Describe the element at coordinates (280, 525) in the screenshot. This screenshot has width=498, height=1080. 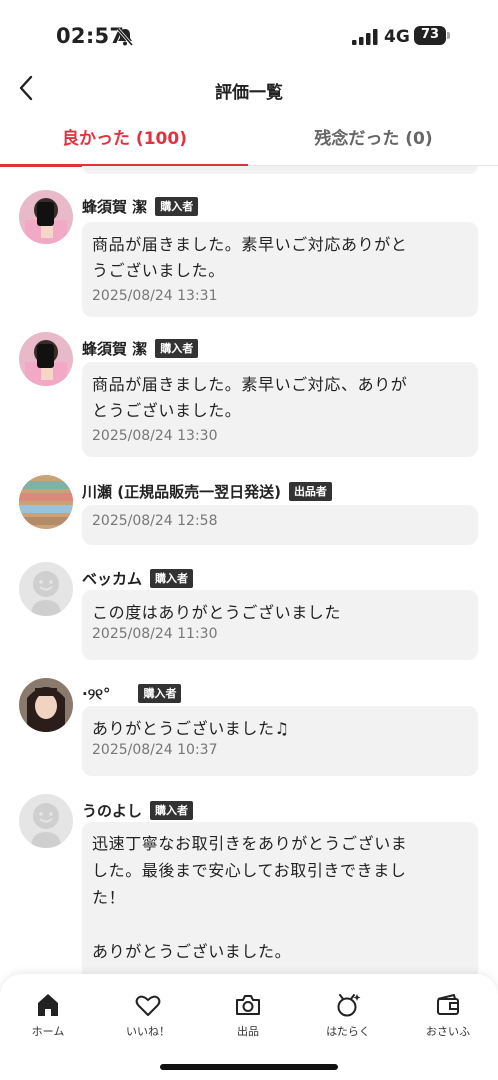
I see `review-bubble: 2025/08/24 12:58` at that location.